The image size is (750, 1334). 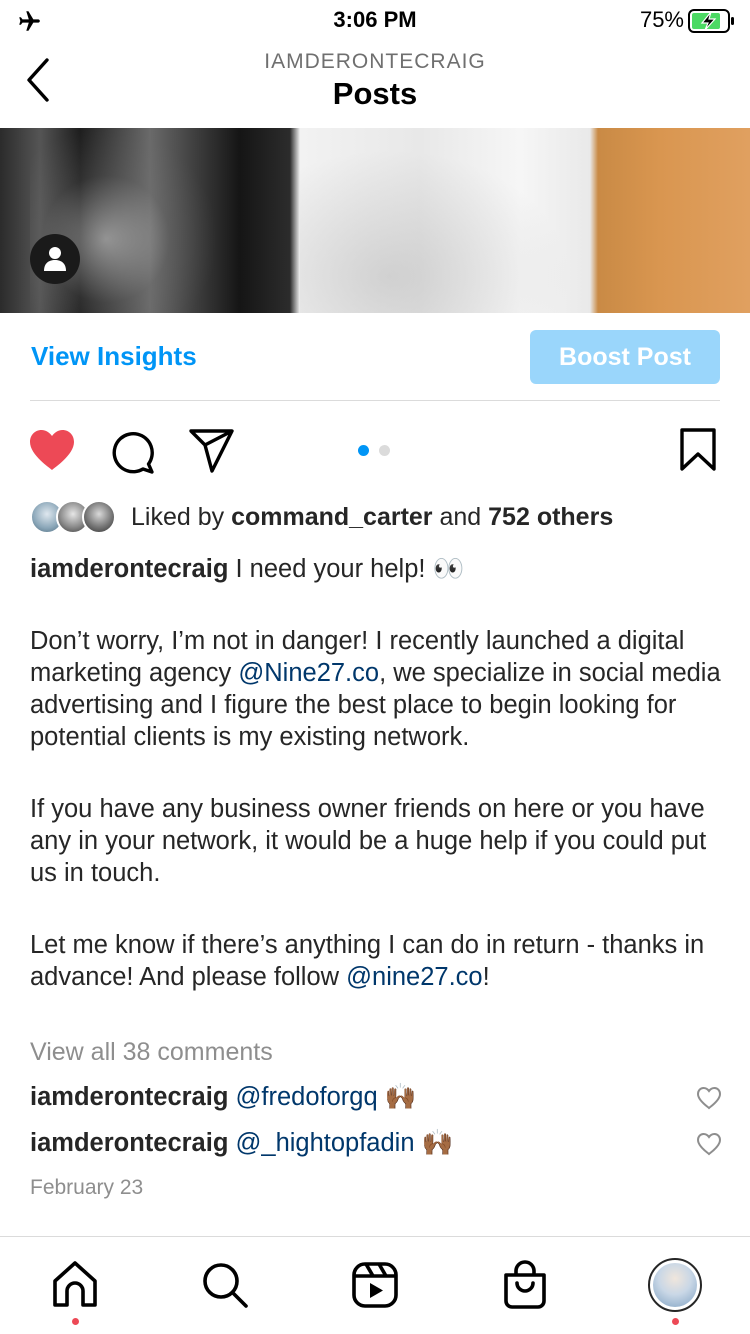 I want to click on caption-mention: @nine27.co, so click(x=414, y=977).